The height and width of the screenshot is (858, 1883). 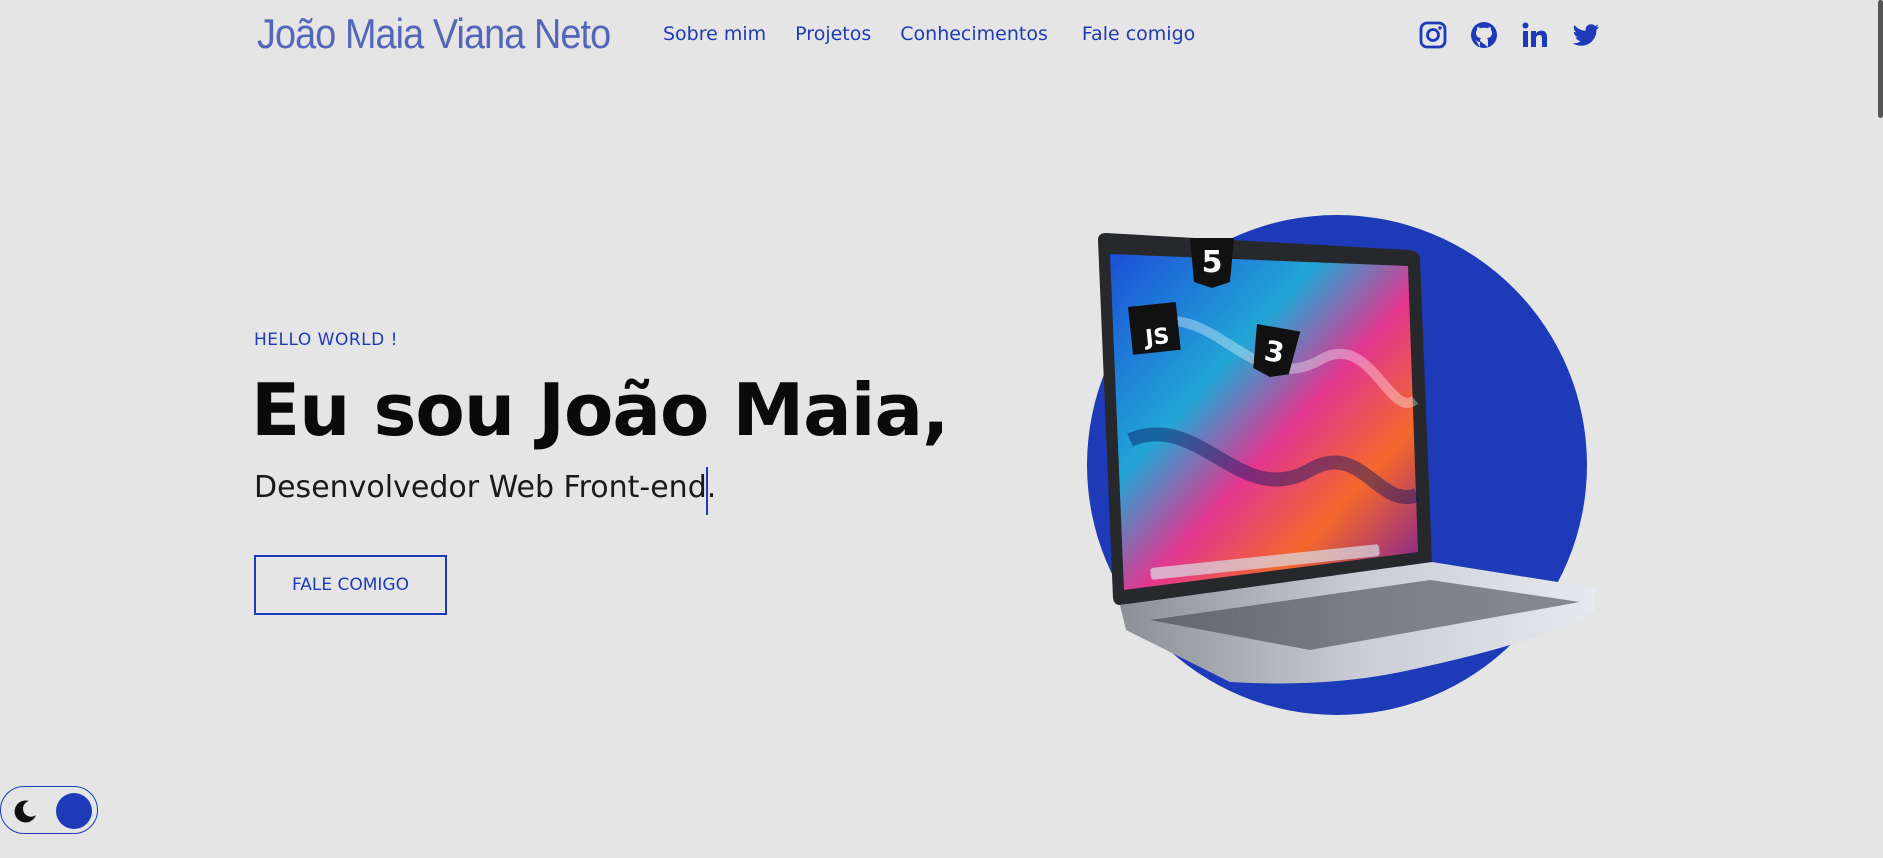 What do you see at coordinates (350, 585) in the screenshot?
I see `contact-button: FALE COMIGO` at bounding box center [350, 585].